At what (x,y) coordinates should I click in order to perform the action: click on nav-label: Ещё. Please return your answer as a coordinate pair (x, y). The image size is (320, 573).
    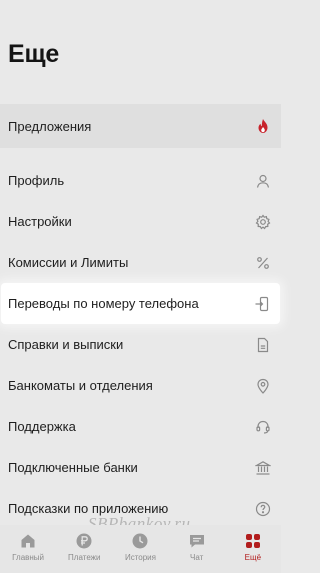
    Looking at the image, I should click on (253, 557).